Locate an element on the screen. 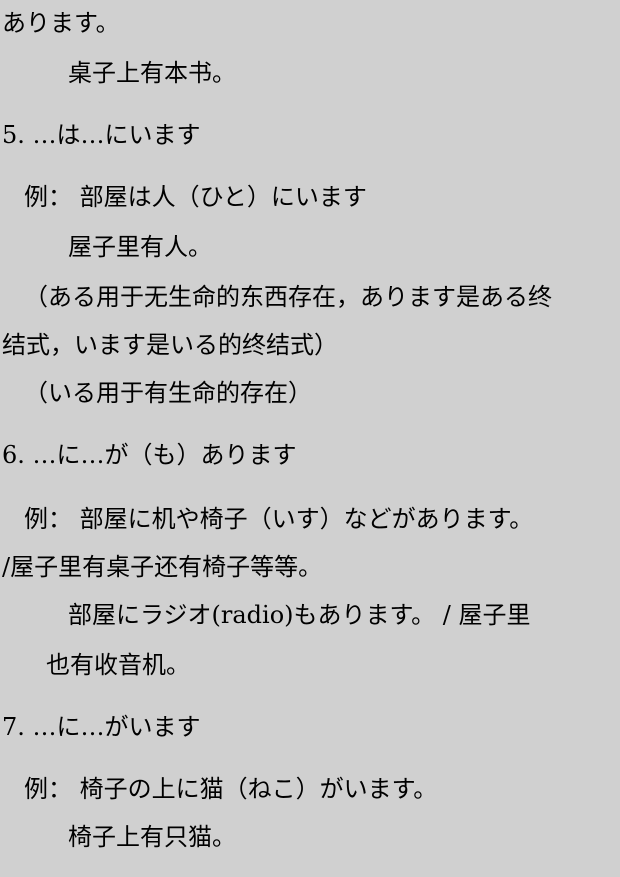 This screenshot has width=620, height=877. section-heading-6: 6. …に…が（も）あります is located at coordinates (149, 455).